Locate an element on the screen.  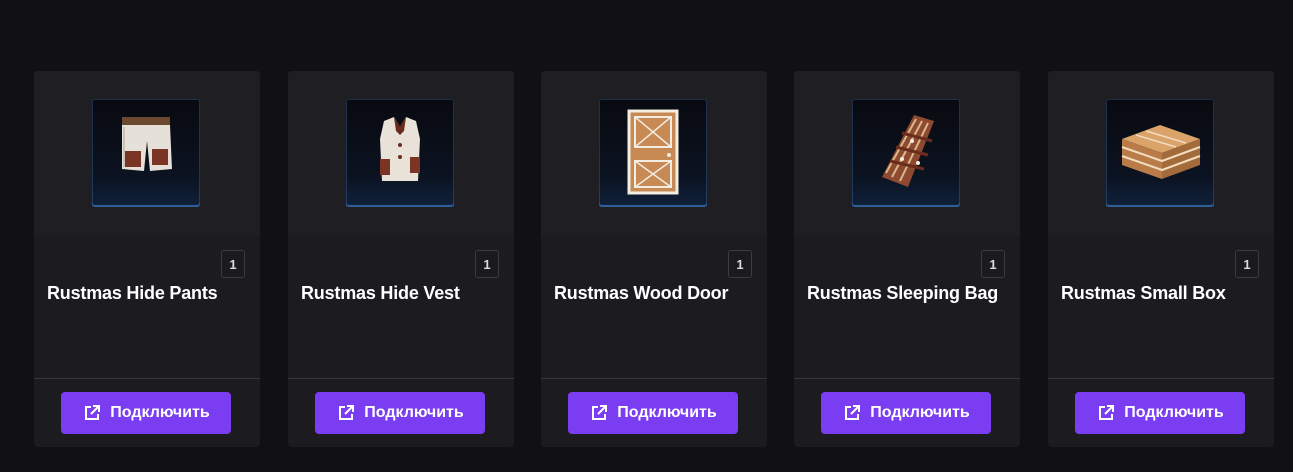
item-name: Rustmas Small Box is located at coordinates (1143, 293).